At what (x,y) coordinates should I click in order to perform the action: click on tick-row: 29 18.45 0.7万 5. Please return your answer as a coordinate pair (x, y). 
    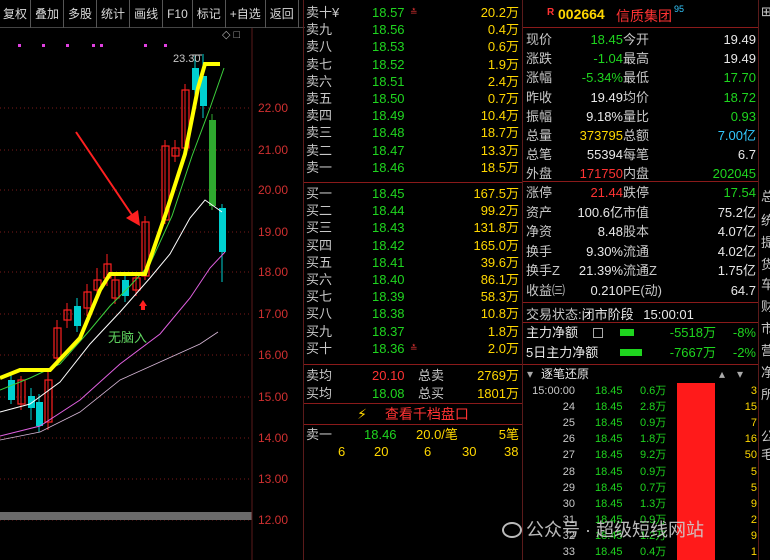
    Looking at the image, I should click on (641, 488).